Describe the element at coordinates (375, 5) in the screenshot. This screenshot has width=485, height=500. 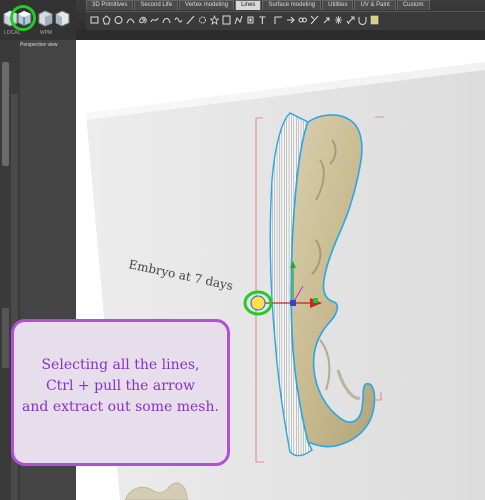
I see `tab-uv-paint: UV & Paint` at that location.